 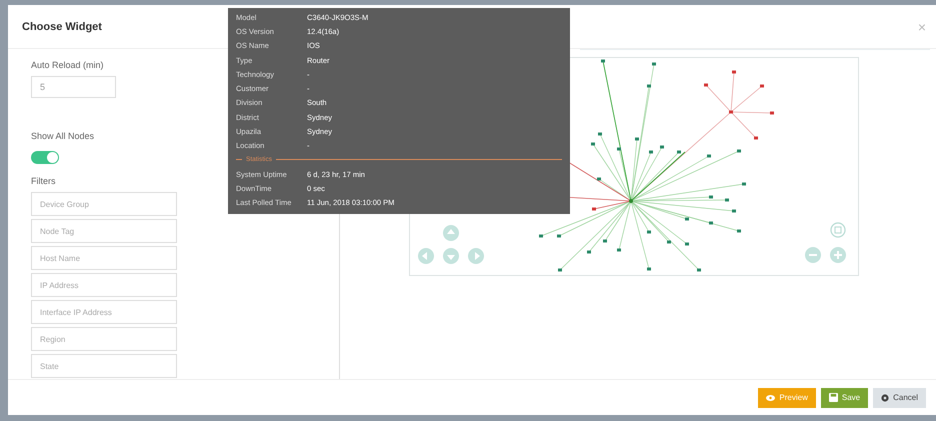 I want to click on input-field: 5, so click(x=73, y=87).